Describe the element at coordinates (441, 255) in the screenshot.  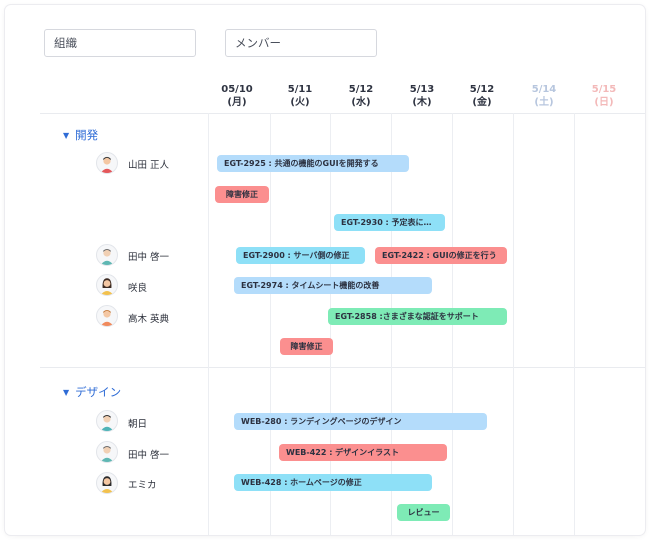
I see `task-bar: EGT-2422 : GUIの修正を行う` at that location.